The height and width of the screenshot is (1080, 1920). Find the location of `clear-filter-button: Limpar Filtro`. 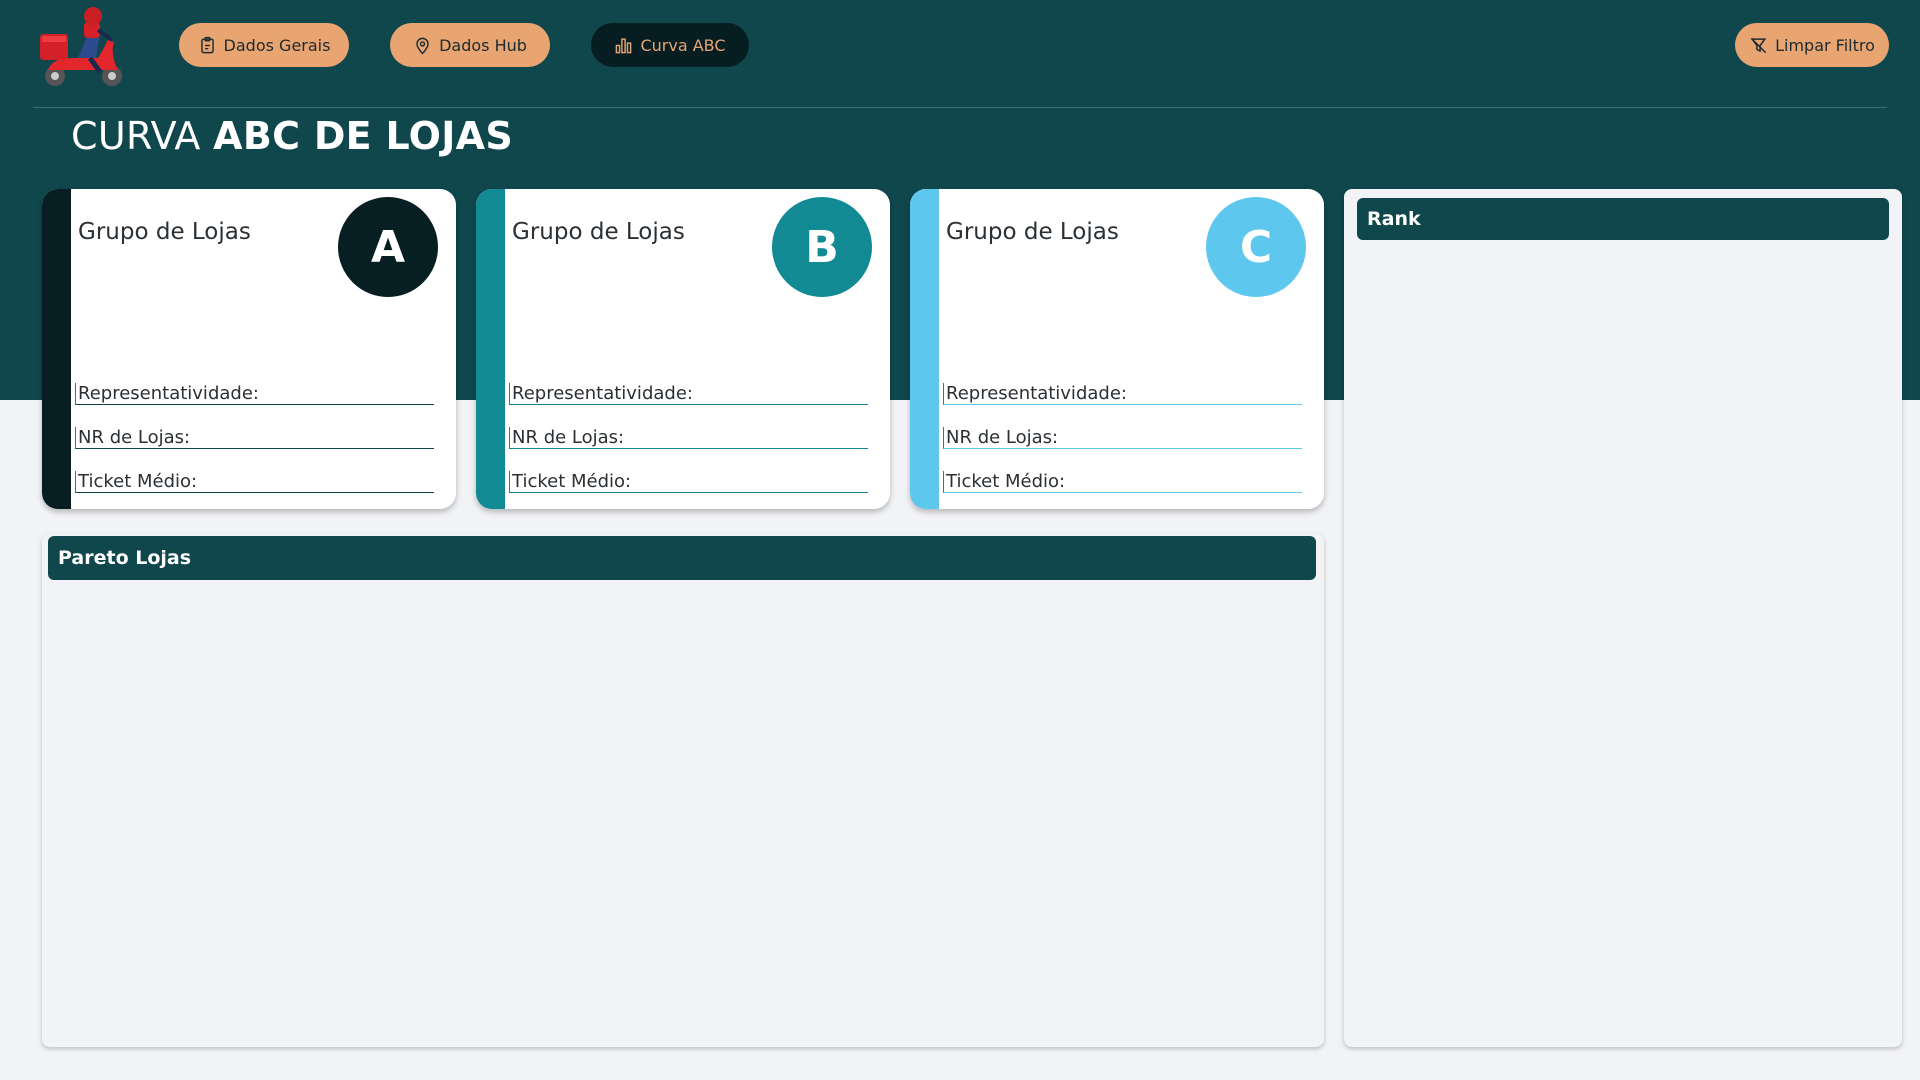

clear-filter-button: Limpar Filtro is located at coordinates (1812, 45).